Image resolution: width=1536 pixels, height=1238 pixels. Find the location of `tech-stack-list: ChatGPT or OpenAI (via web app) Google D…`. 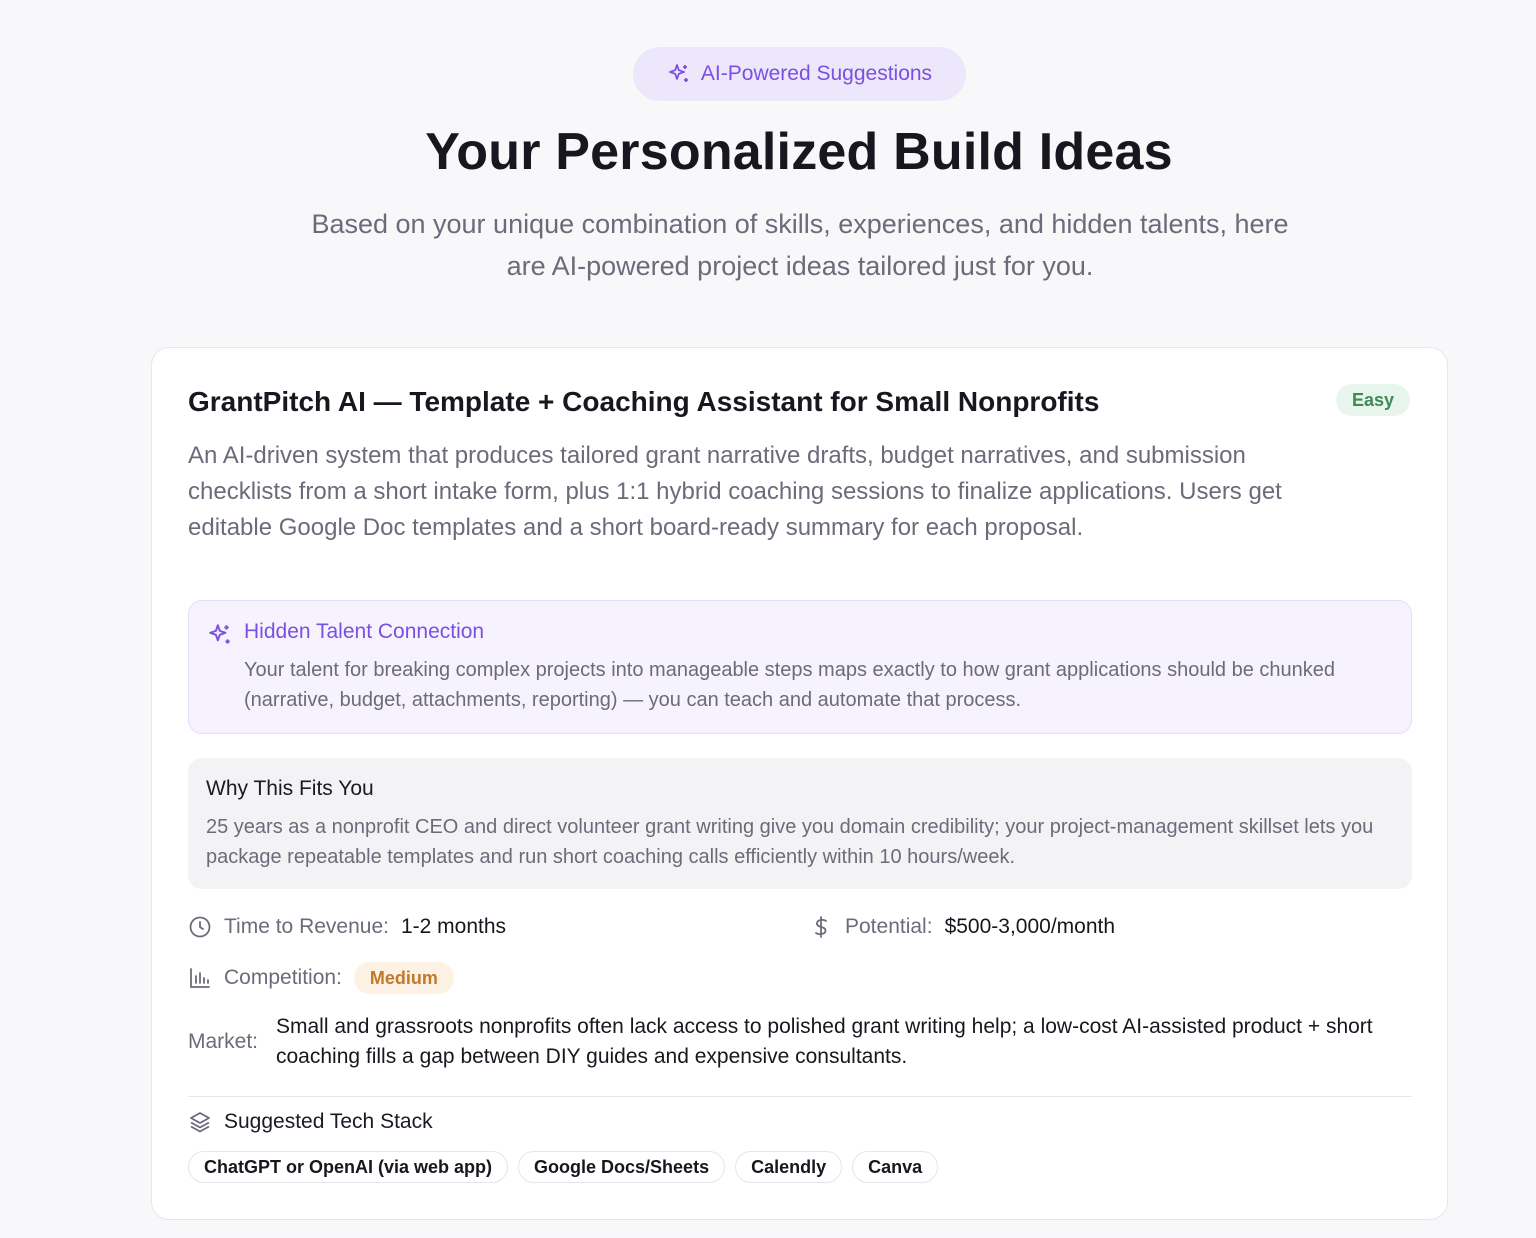

tech-stack-list: ChatGPT or OpenAI (via web app) Google D… is located at coordinates (563, 1167).